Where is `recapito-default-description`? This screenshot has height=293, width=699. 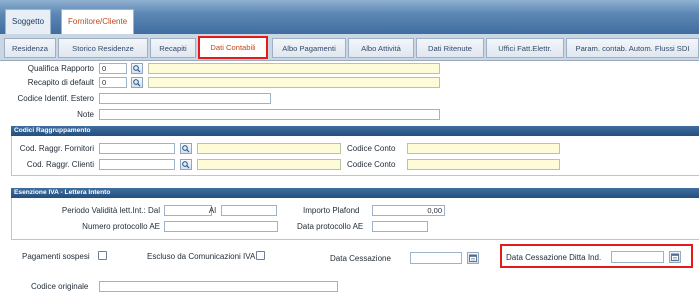 recapito-default-description is located at coordinates (294, 82).